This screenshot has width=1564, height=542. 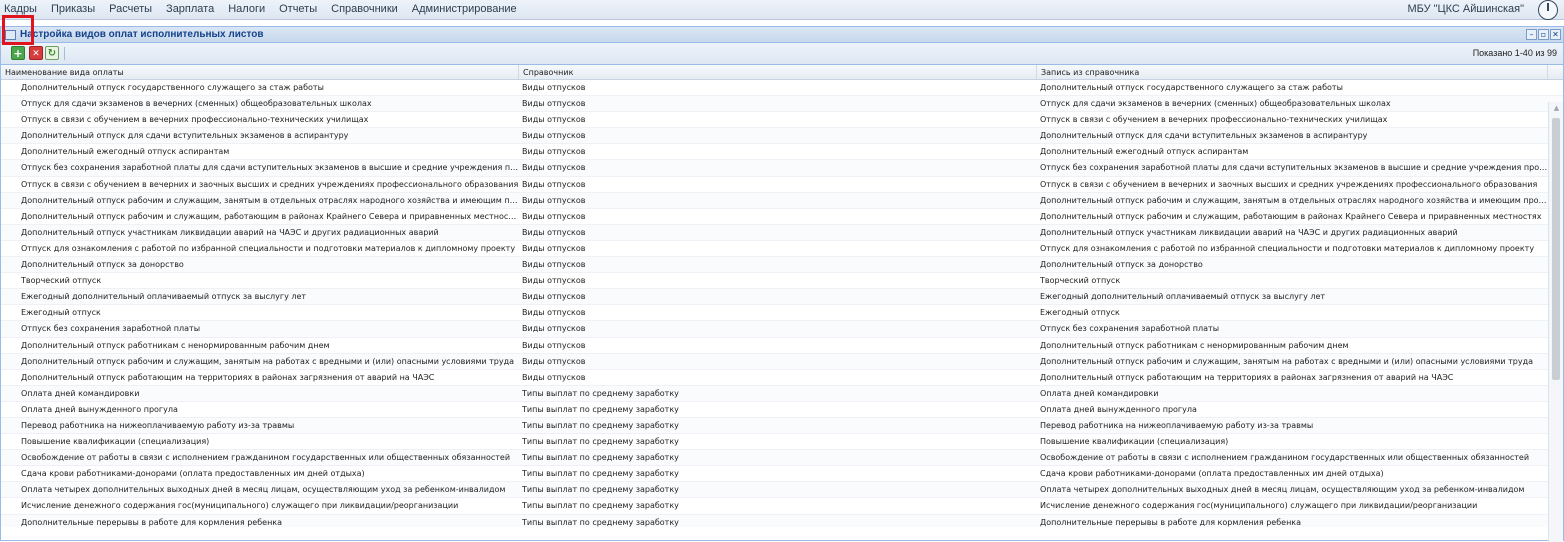 I want to click on menu-item-nalogi: Налоги, so click(x=246, y=9).